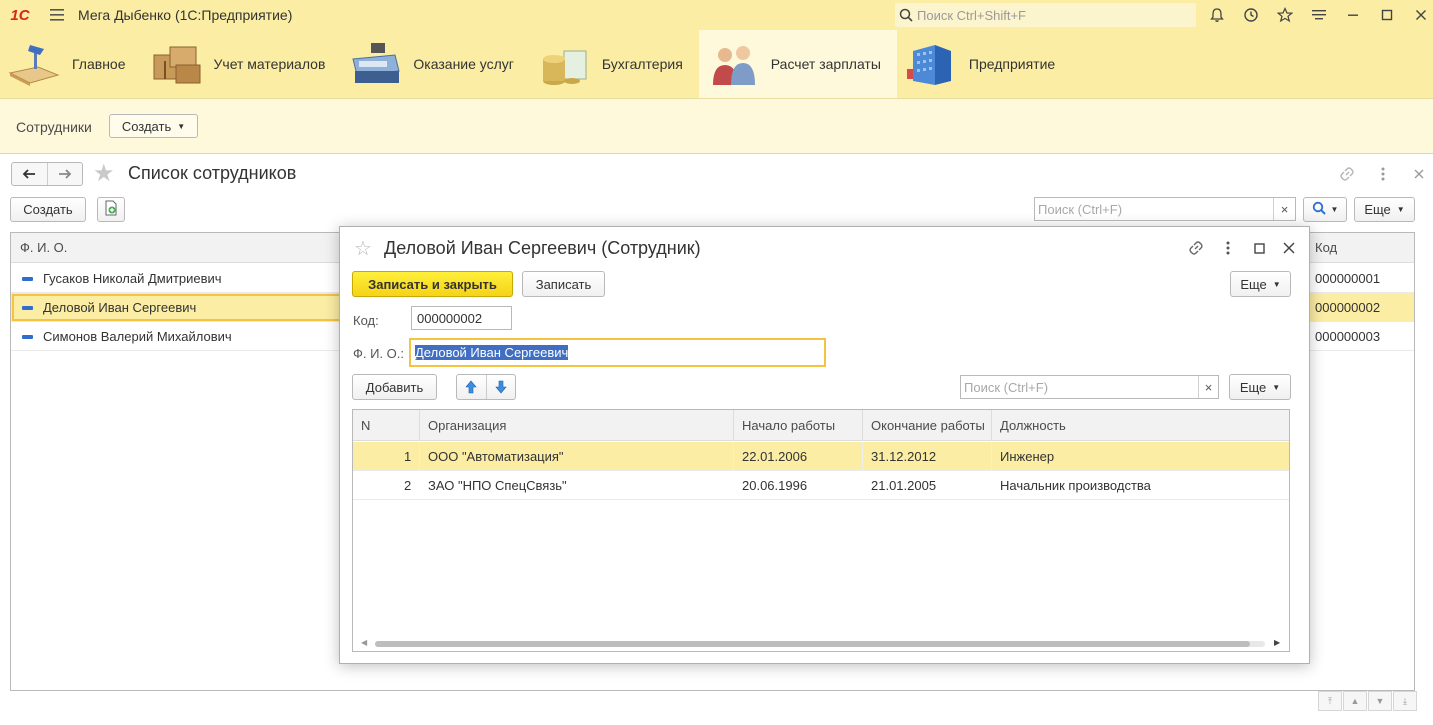  Describe the element at coordinates (450, 318) in the screenshot. I see `code-value: 000000002` at that location.